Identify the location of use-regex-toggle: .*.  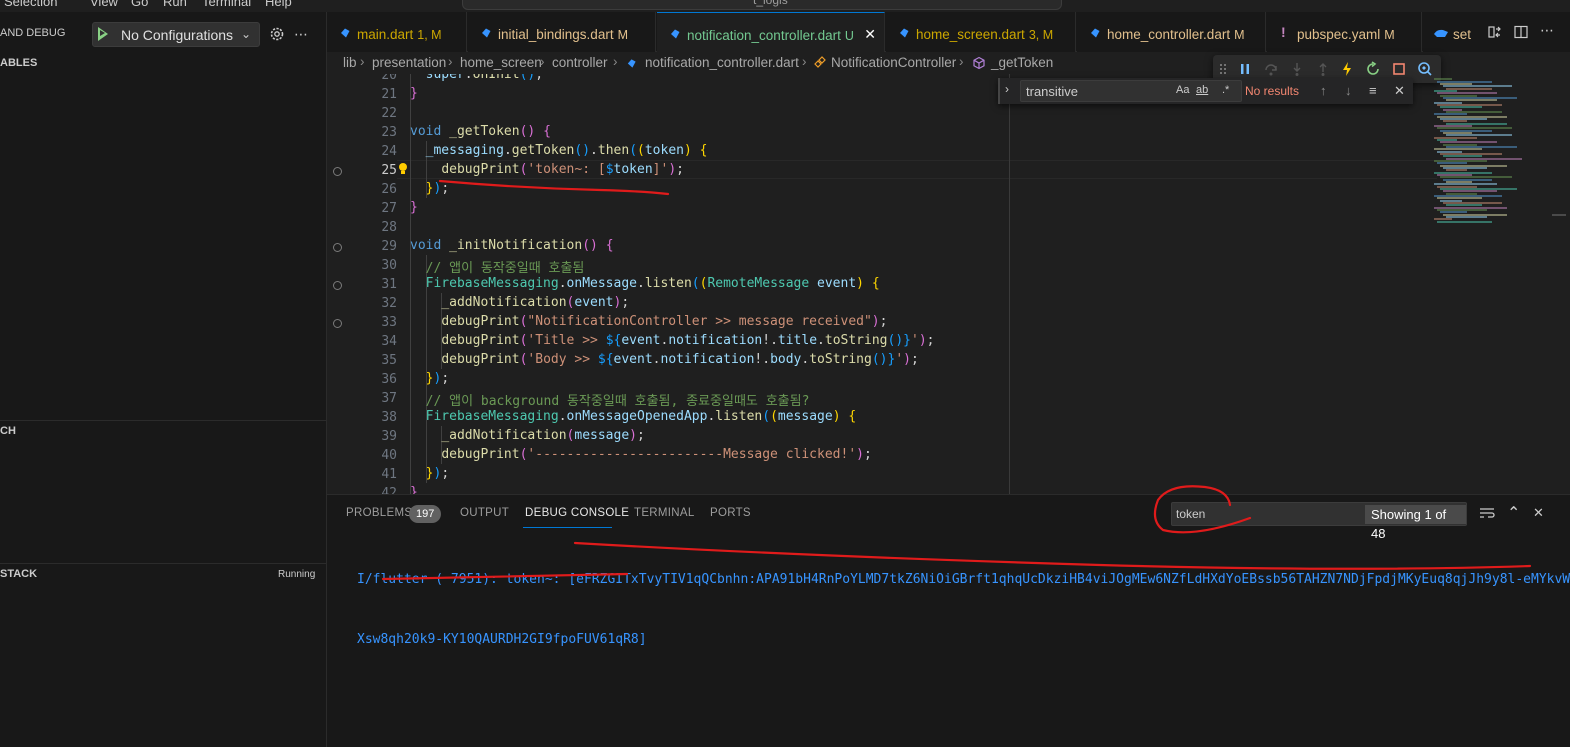
(1225, 90).